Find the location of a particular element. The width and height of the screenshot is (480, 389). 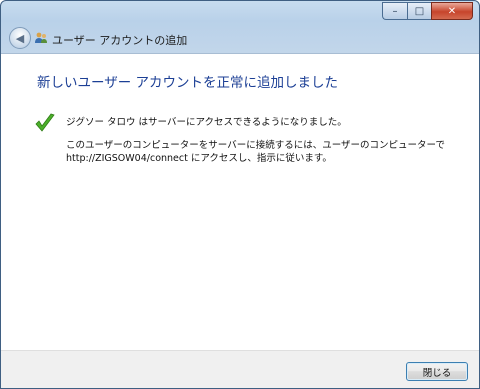

back-button: ◀ is located at coordinates (20, 38).